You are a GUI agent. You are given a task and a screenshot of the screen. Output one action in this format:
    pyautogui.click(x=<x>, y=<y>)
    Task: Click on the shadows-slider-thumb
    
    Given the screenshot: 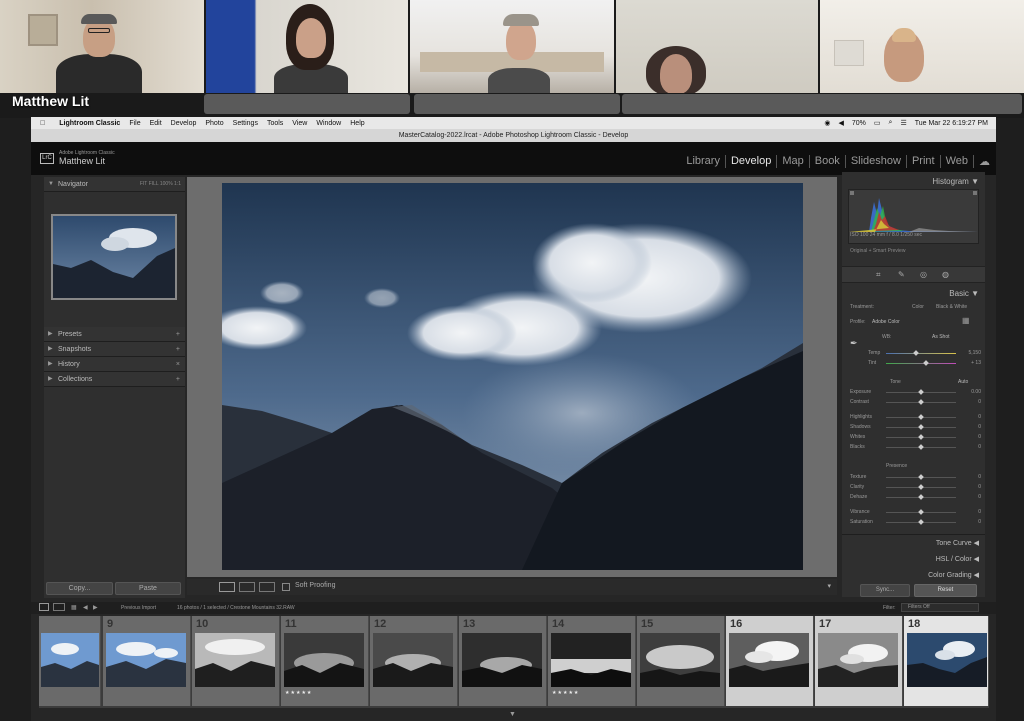 What is the action you would take?
    pyautogui.click(x=921, y=427)
    